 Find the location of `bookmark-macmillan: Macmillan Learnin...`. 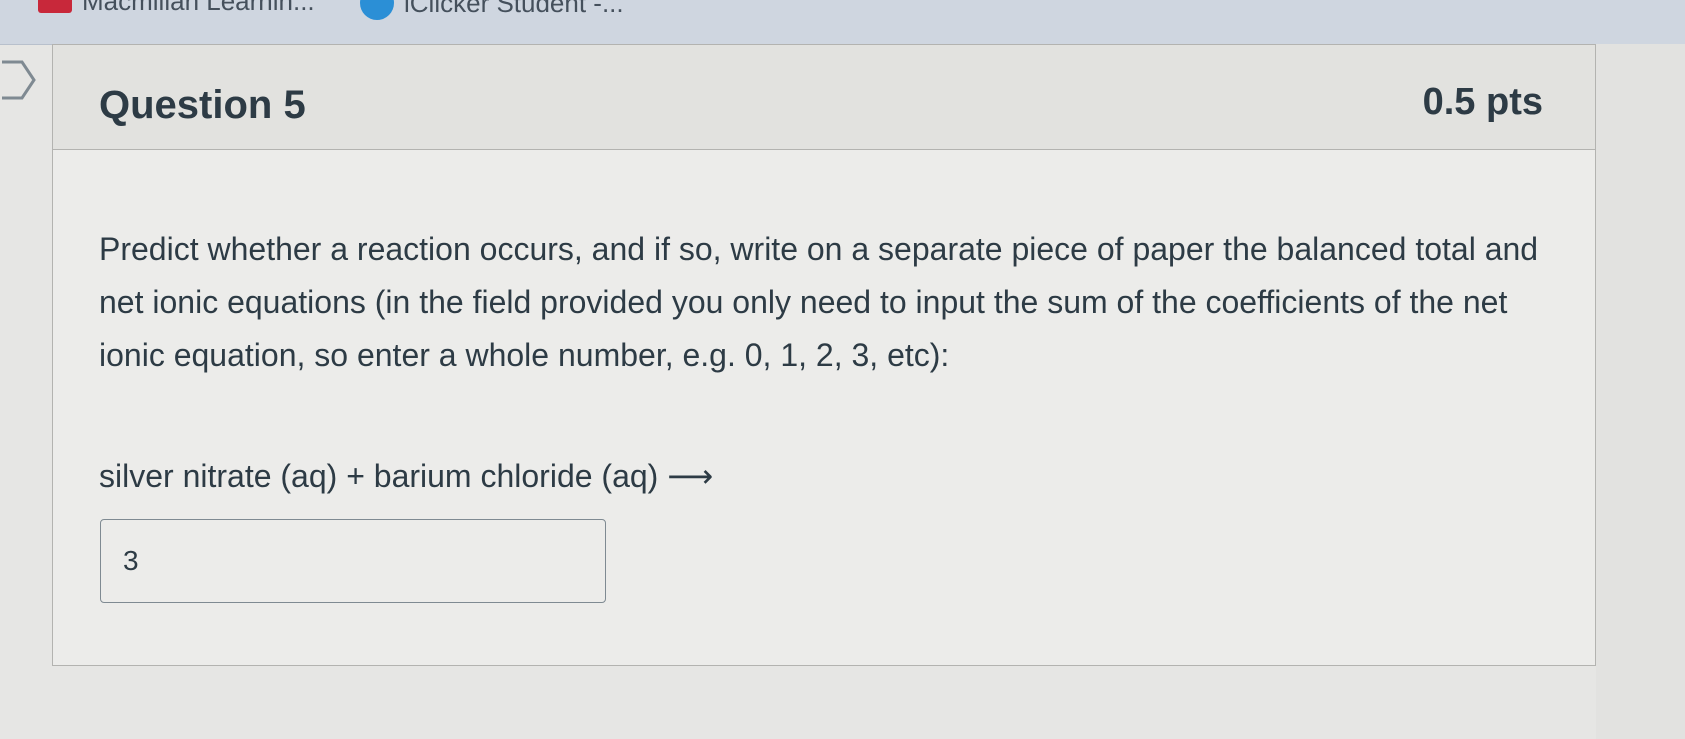

bookmark-macmillan: Macmillan Learnin... is located at coordinates (176, 8).